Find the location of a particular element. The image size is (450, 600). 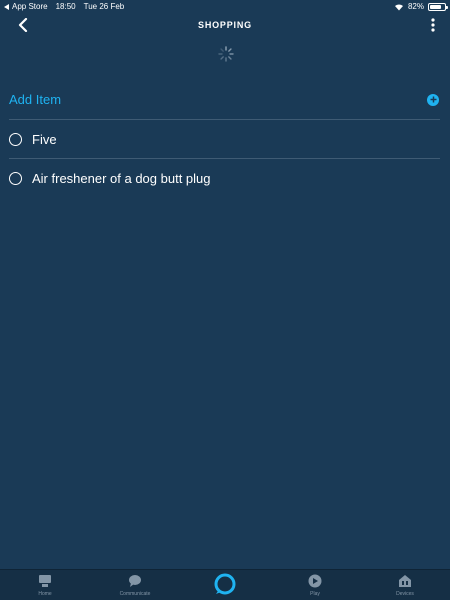

chevron-left-icon is located at coordinates (23, 25).